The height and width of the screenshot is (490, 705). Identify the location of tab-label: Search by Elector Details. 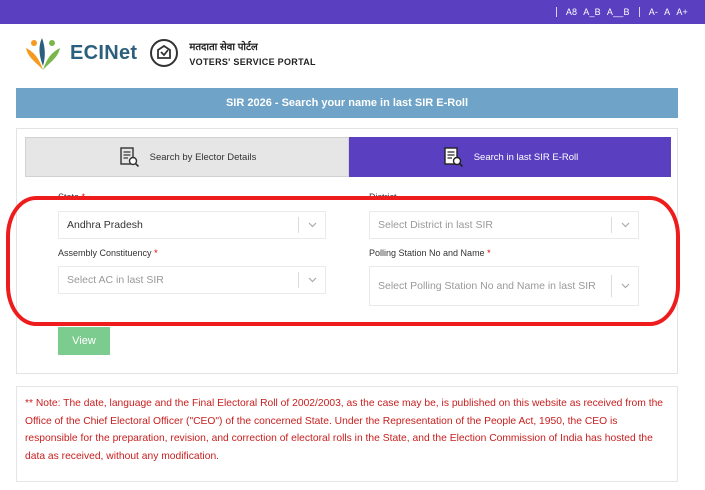
(203, 157).